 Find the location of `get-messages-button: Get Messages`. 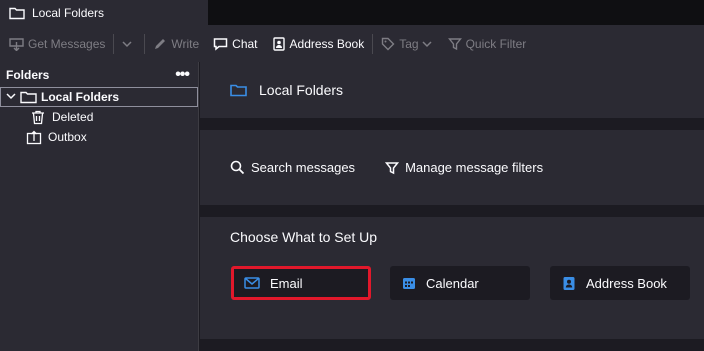

get-messages-button: Get Messages is located at coordinates (57, 44).